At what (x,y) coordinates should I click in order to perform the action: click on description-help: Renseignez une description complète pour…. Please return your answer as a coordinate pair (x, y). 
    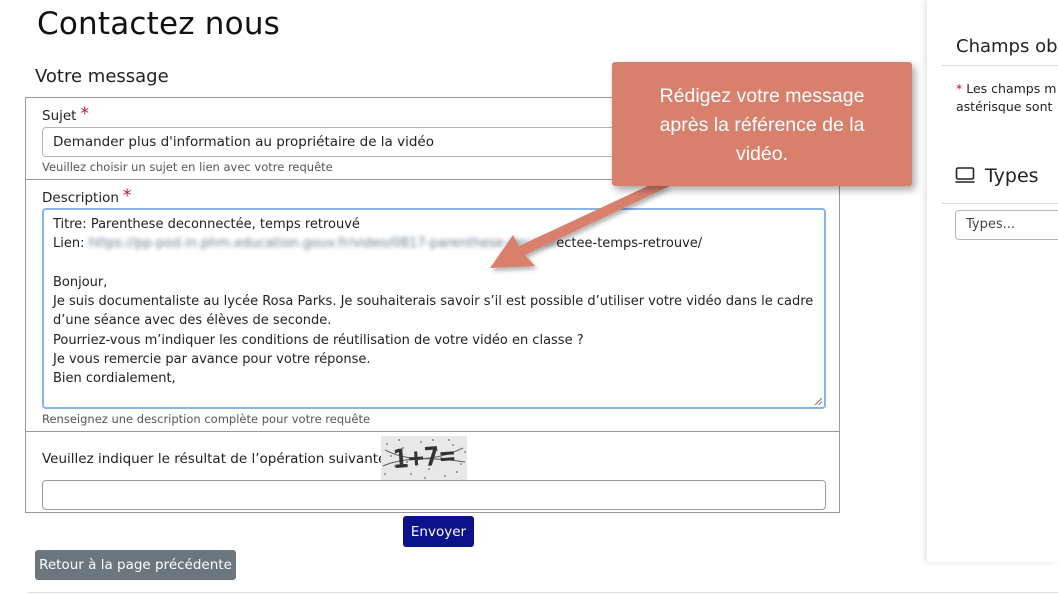
    Looking at the image, I should click on (206, 419).